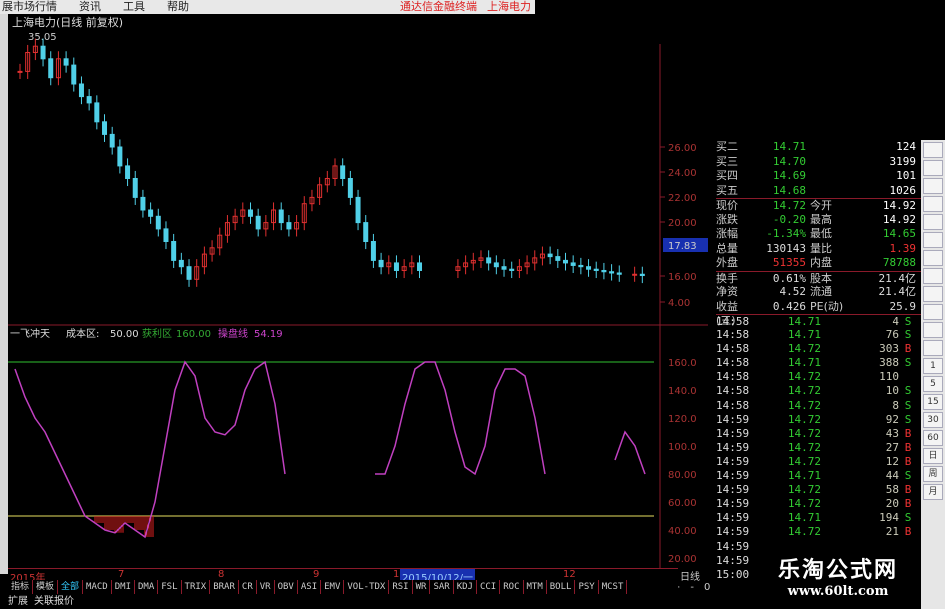 The image size is (945, 609). I want to click on quote-label: 流通, so click(821, 291).